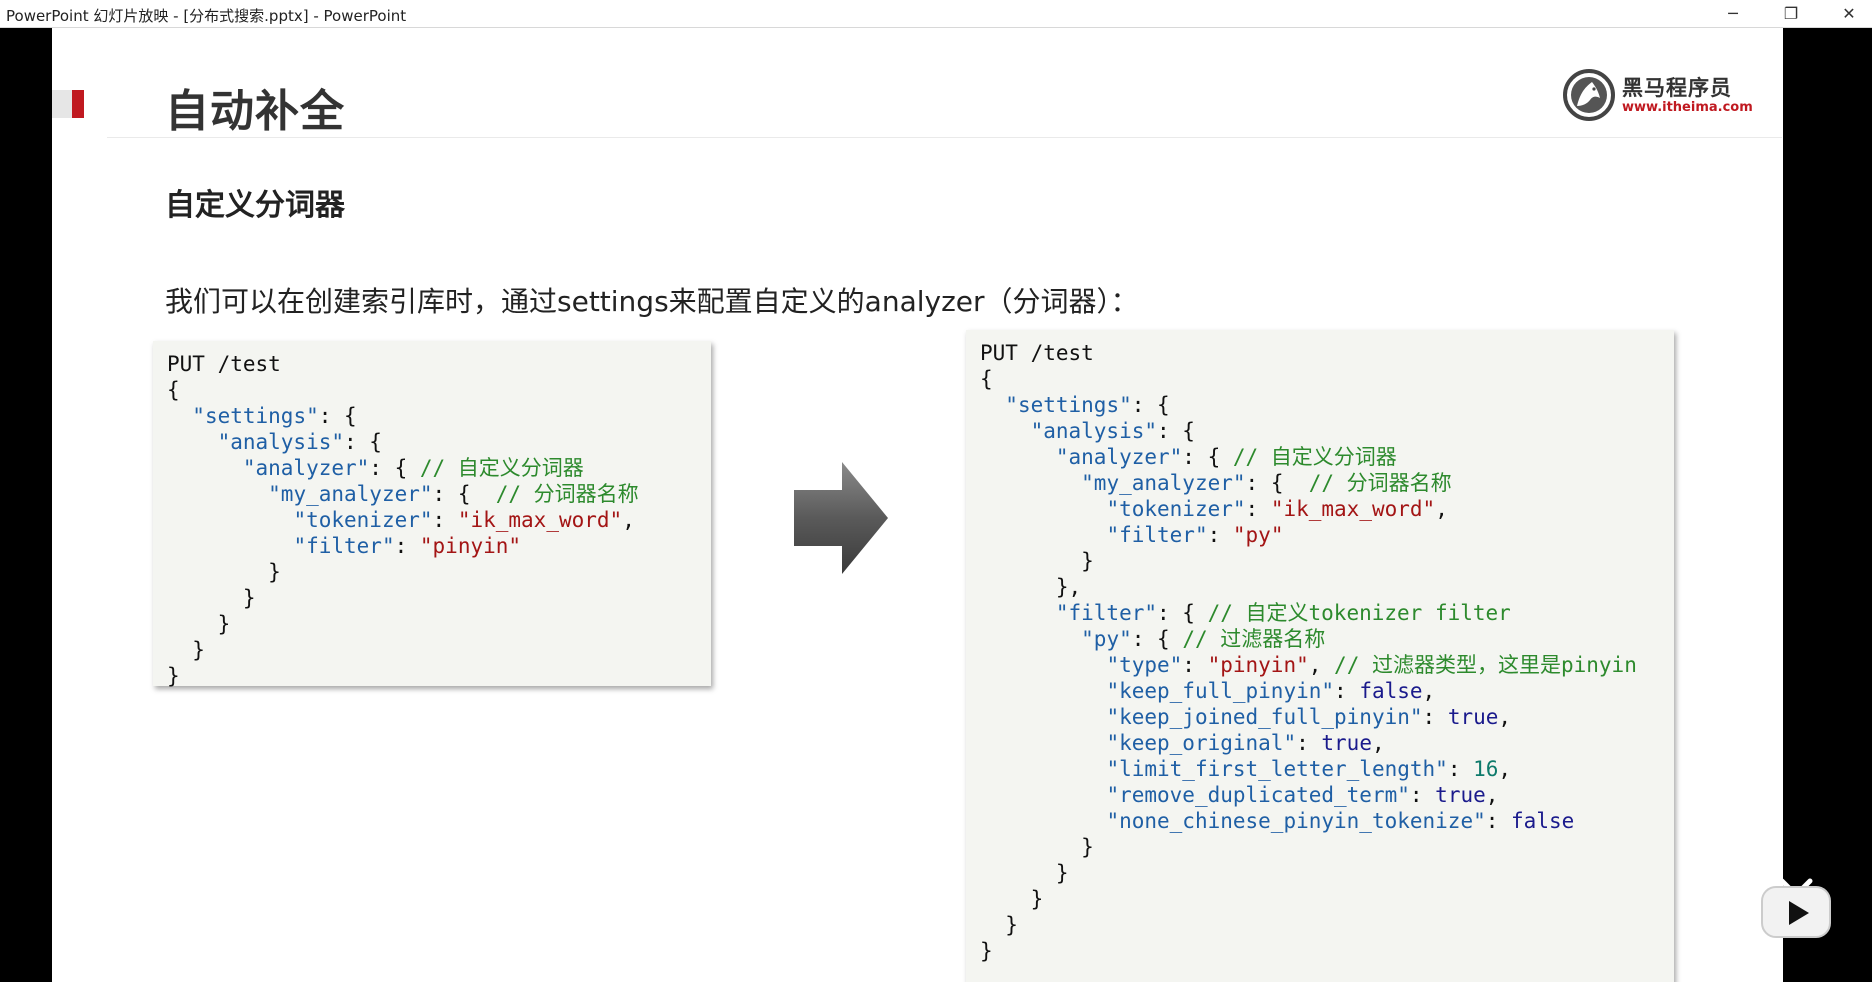  What do you see at coordinates (1327, 665) in the screenshot?
I see `code-line: "type": "pinyin", // 过滤器类型，这里是pinyin` at bounding box center [1327, 665].